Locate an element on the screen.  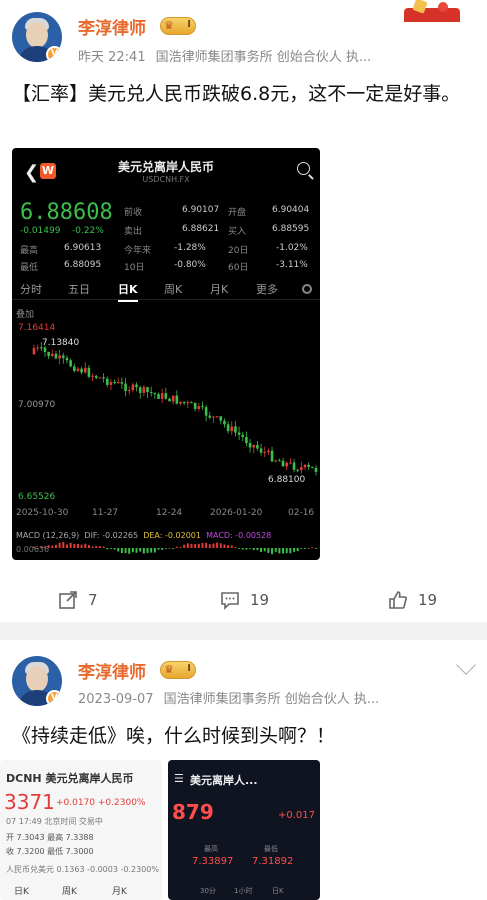
thumb-lo-label: 最低 is located at coordinates (271, 849).